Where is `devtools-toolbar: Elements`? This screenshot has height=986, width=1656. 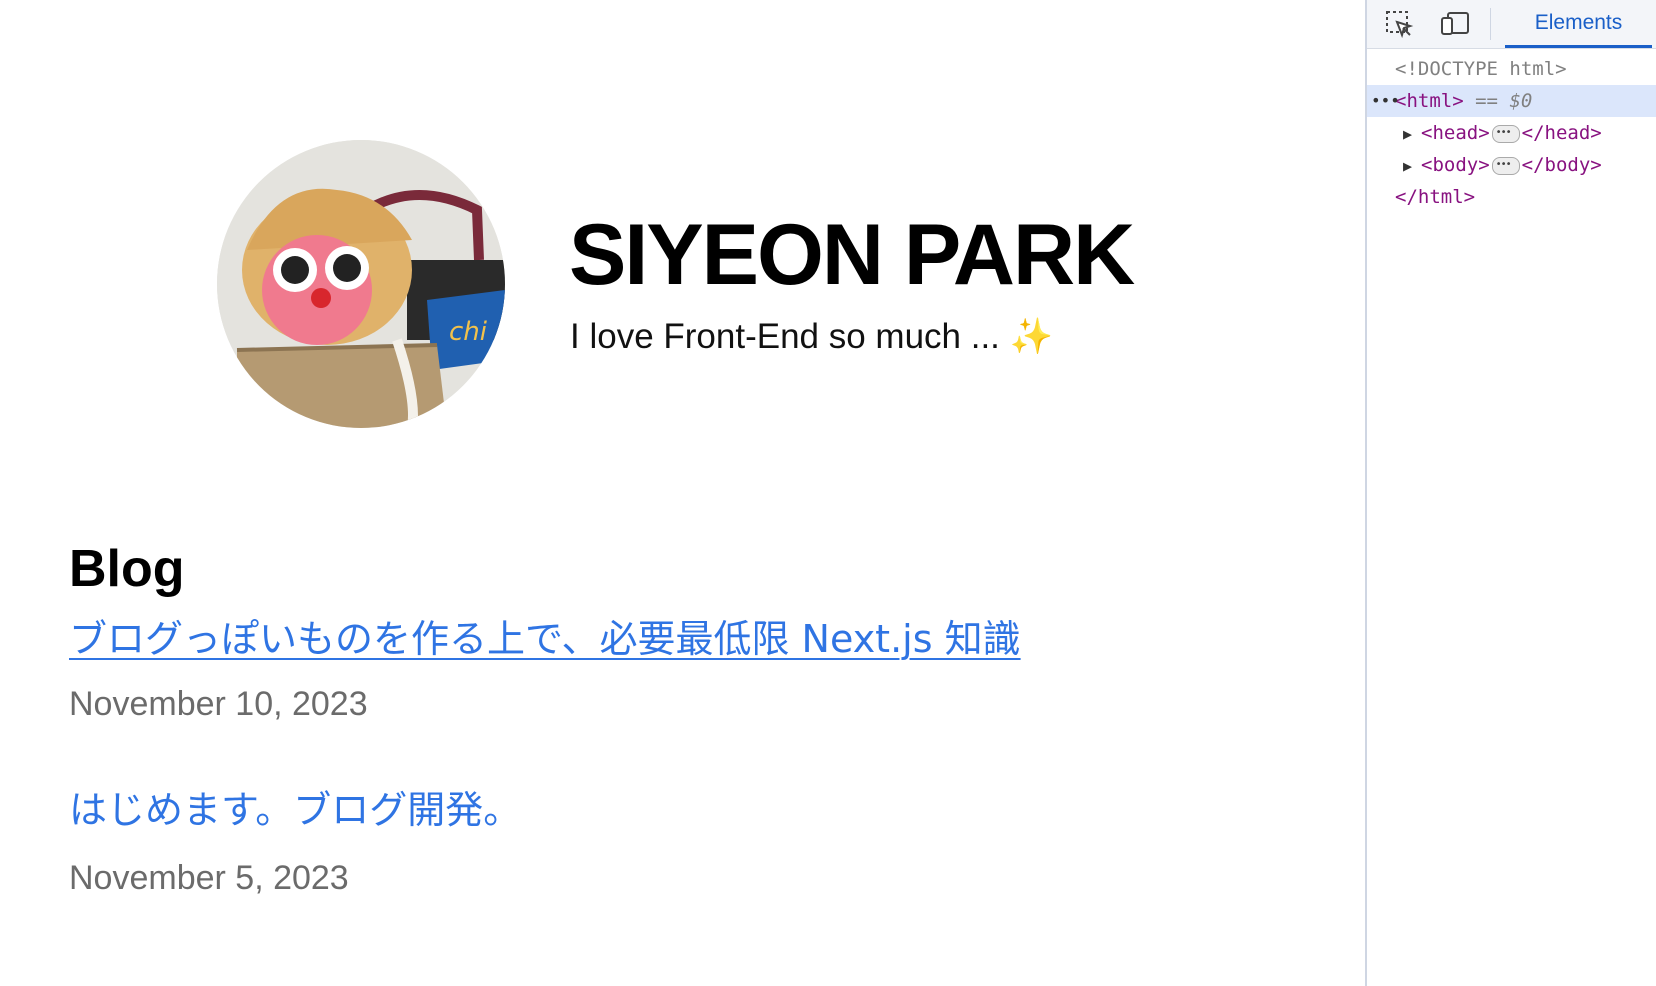 devtools-toolbar: Elements is located at coordinates (1511, 24).